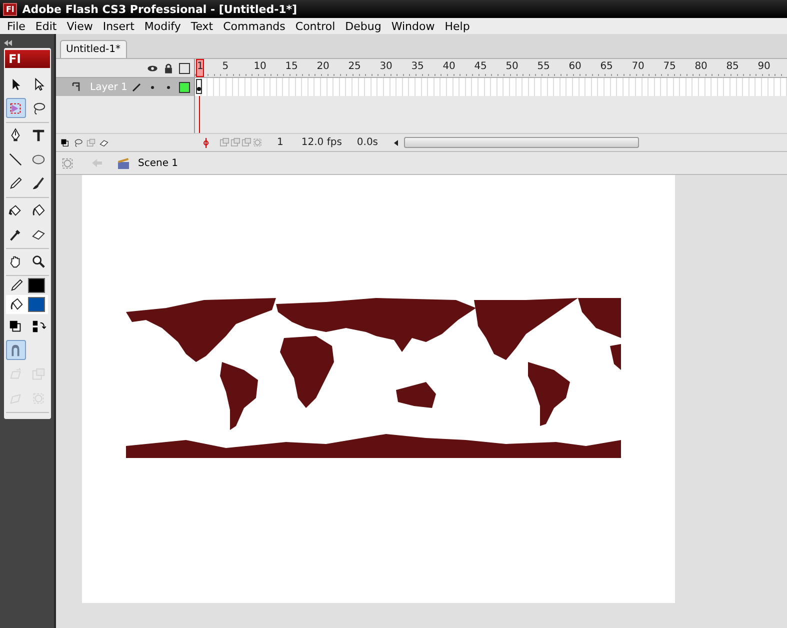 This screenshot has width=787, height=628. Describe the element at coordinates (77, 87) in the screenshot. I see `layer-icon` at that location.